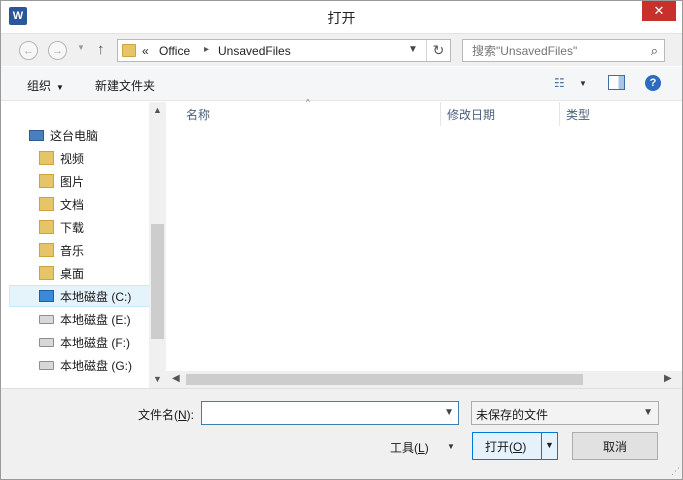  What do you see at coordinates (518, 446) in the screenshot?
I see `open-accelerator-key: O` at bounding box center [518, 446].